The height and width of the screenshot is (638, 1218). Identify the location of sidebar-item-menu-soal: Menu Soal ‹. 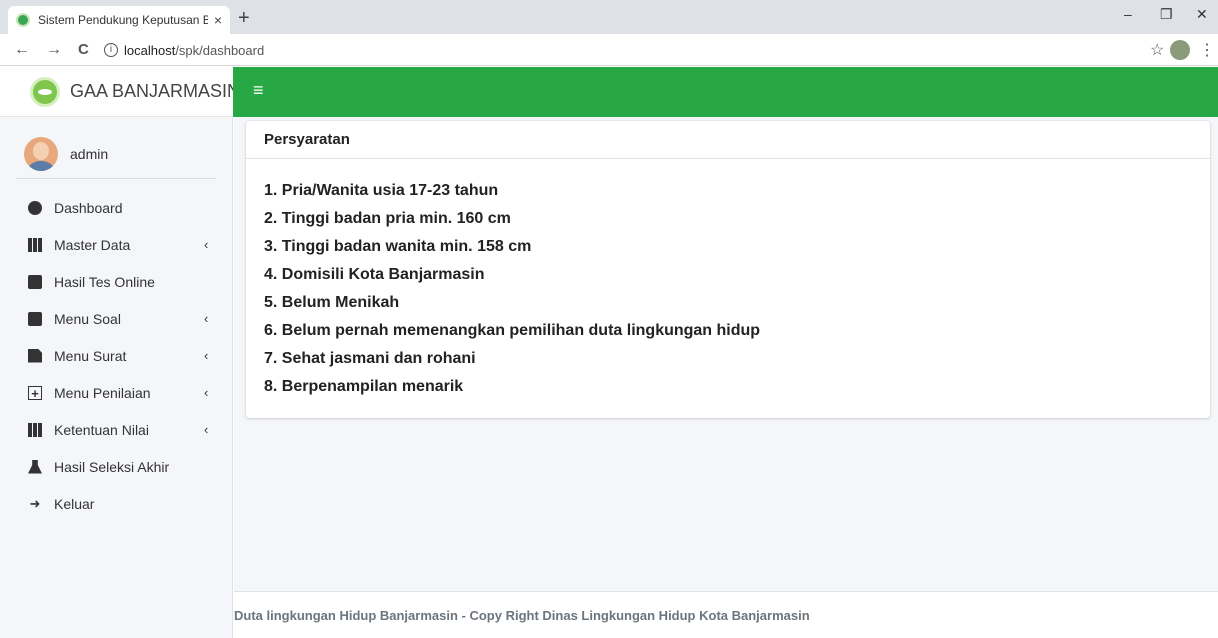
(116, 318).